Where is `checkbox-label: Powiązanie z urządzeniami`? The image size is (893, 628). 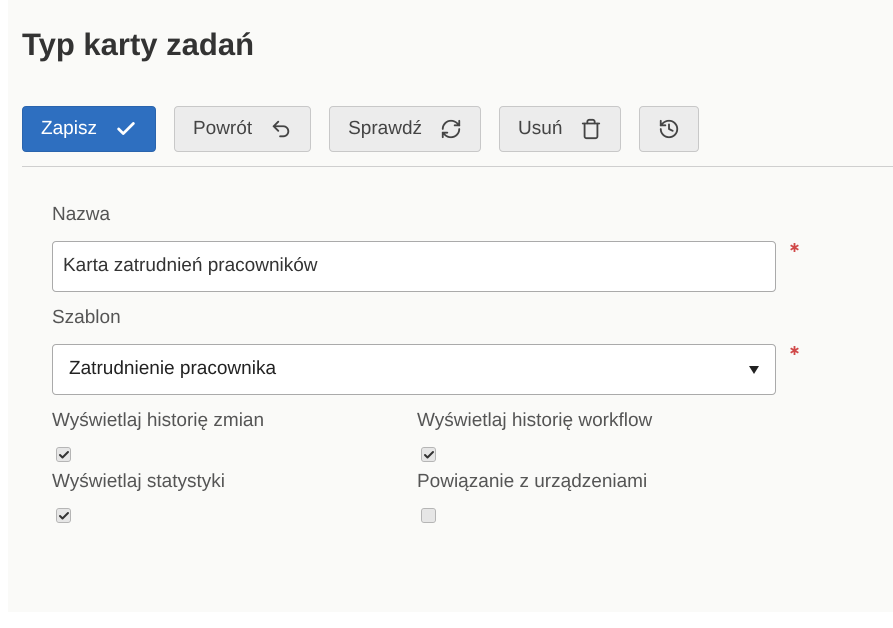
checkbox-label: Powiązanie z urządzeniami is located at coordinates (532, 482).